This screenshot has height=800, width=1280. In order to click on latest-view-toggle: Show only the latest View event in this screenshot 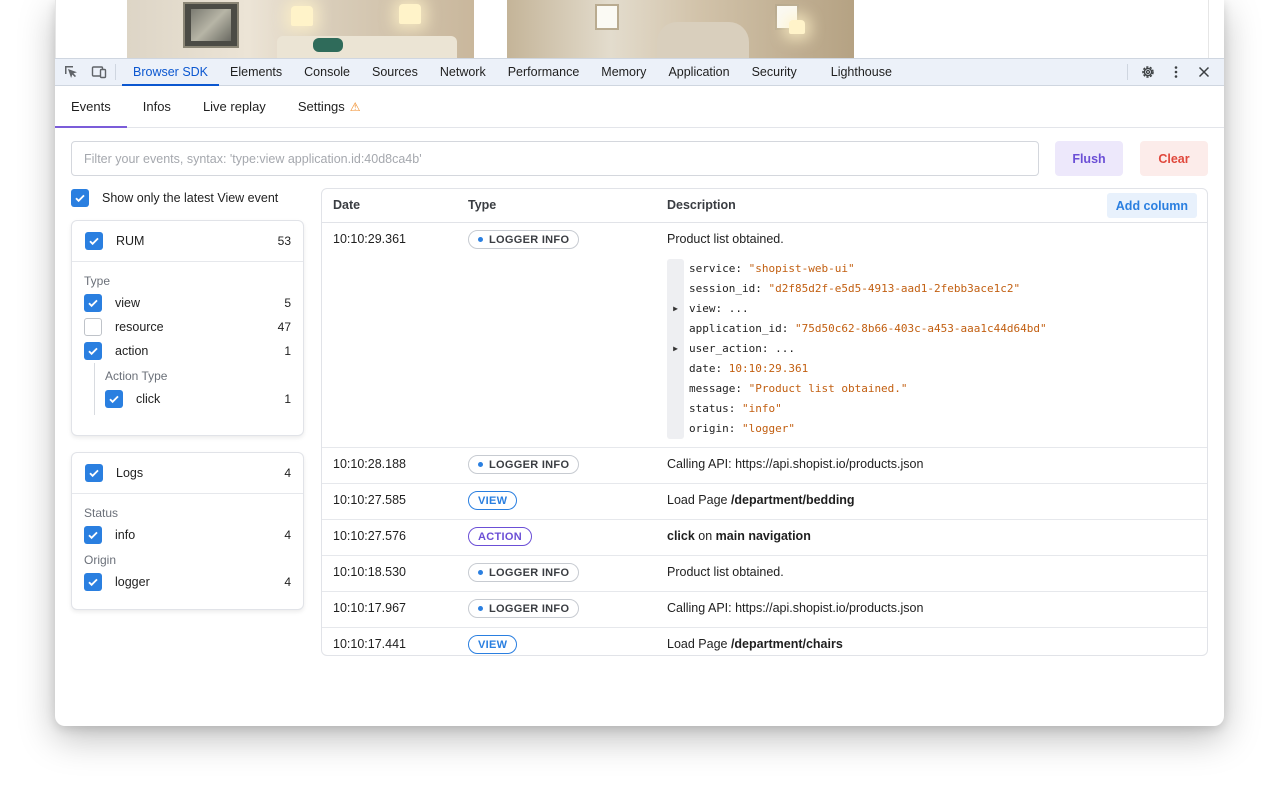, I will do `click(174, 198)`.